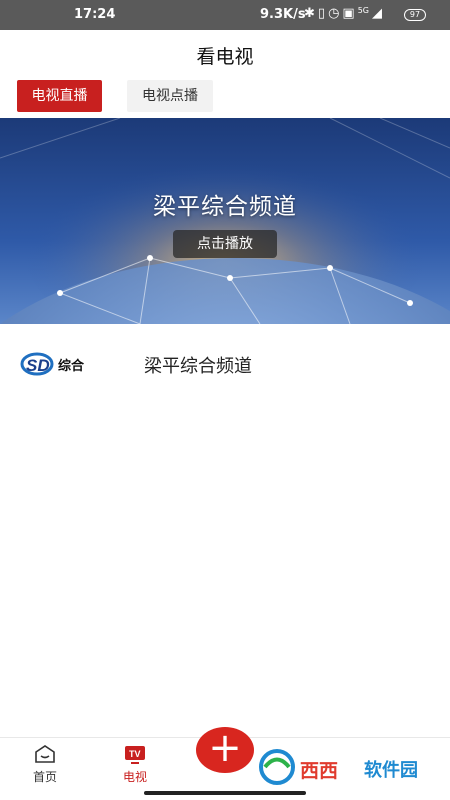 The width and height of the screenshot is (450, 800). I want to click on list-item: SD 综合 梁平综合频道, so click(225, 364).